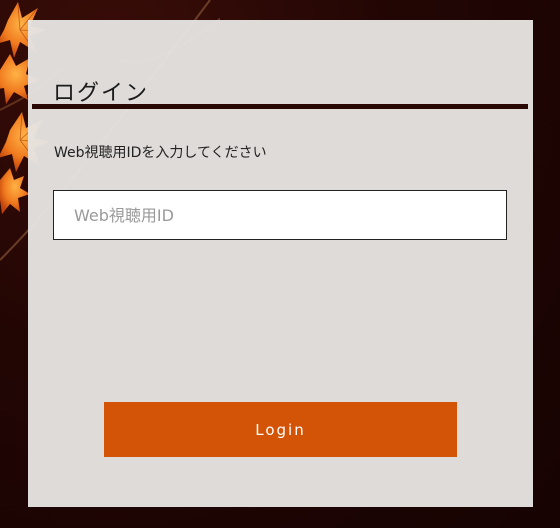 Image resolution: width=560 pixels, height=528 pixels. I want to click on id-instruction-text: Web視聴用IDを入力してください, so click(160, 153).